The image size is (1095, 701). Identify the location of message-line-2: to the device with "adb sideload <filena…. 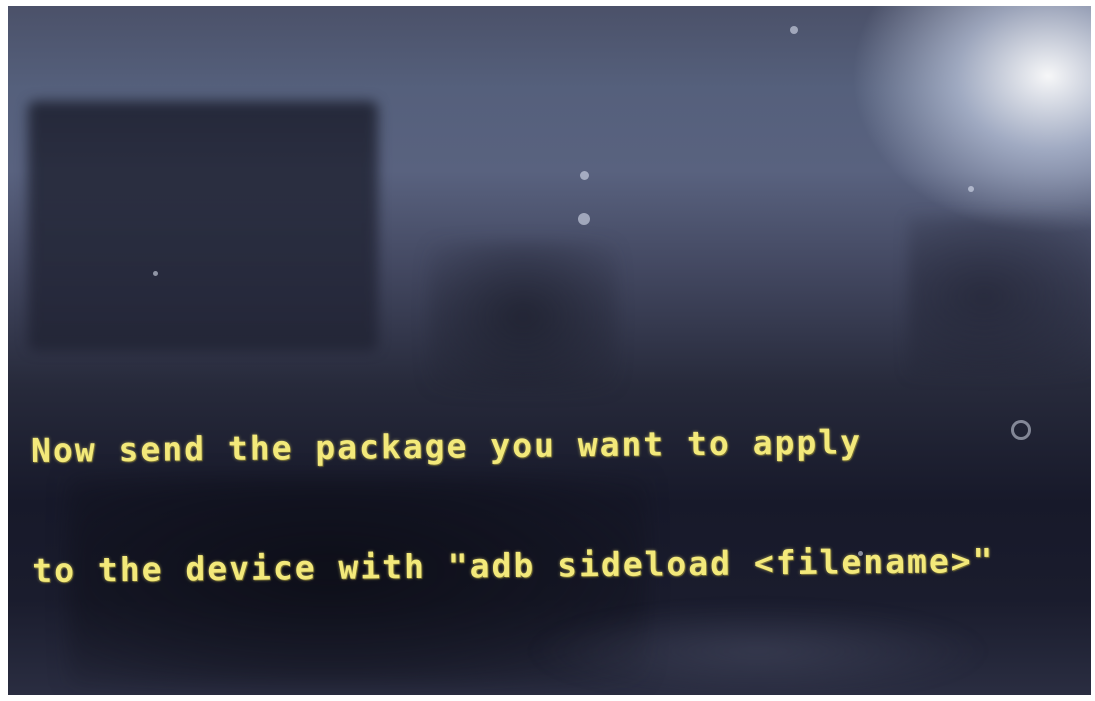
(513, 565).